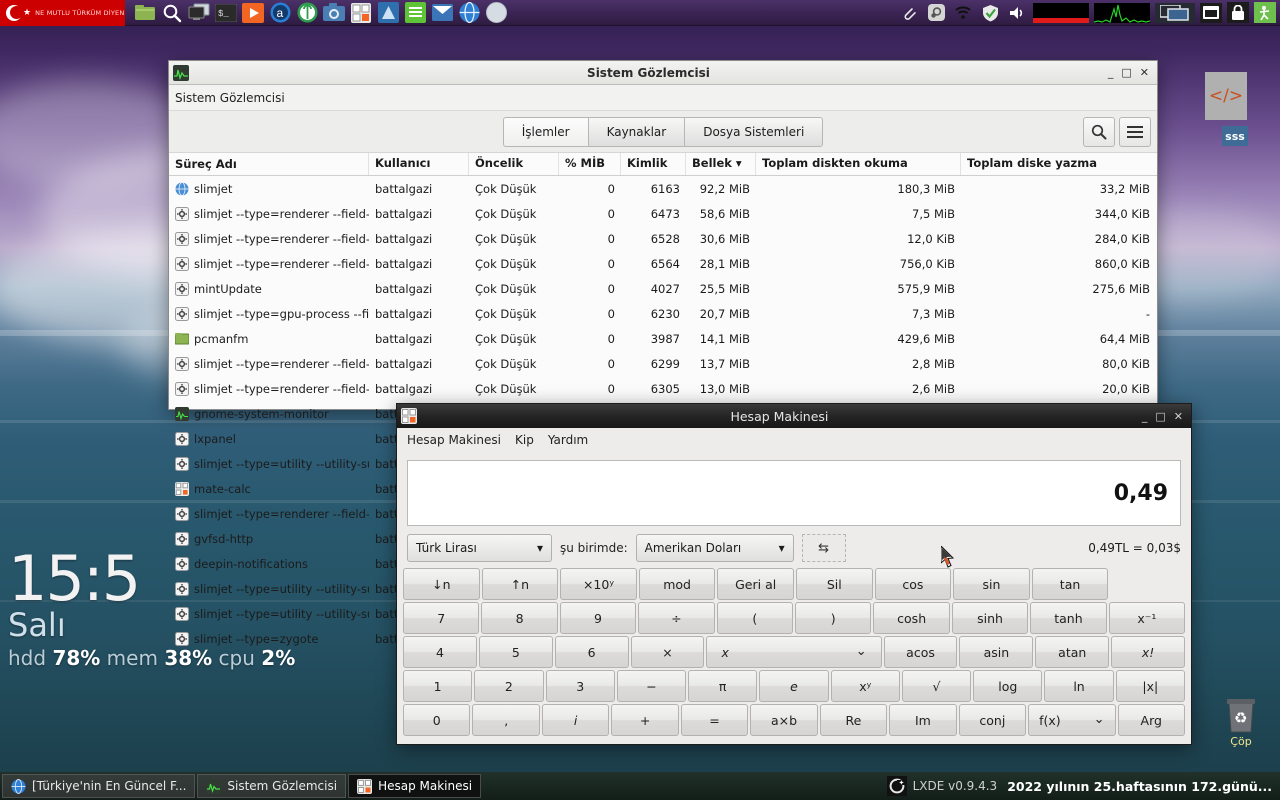  Describe the element at coordinates (1235, 136) in the screenshot. I see `sss-shortcut: sss` at that location.